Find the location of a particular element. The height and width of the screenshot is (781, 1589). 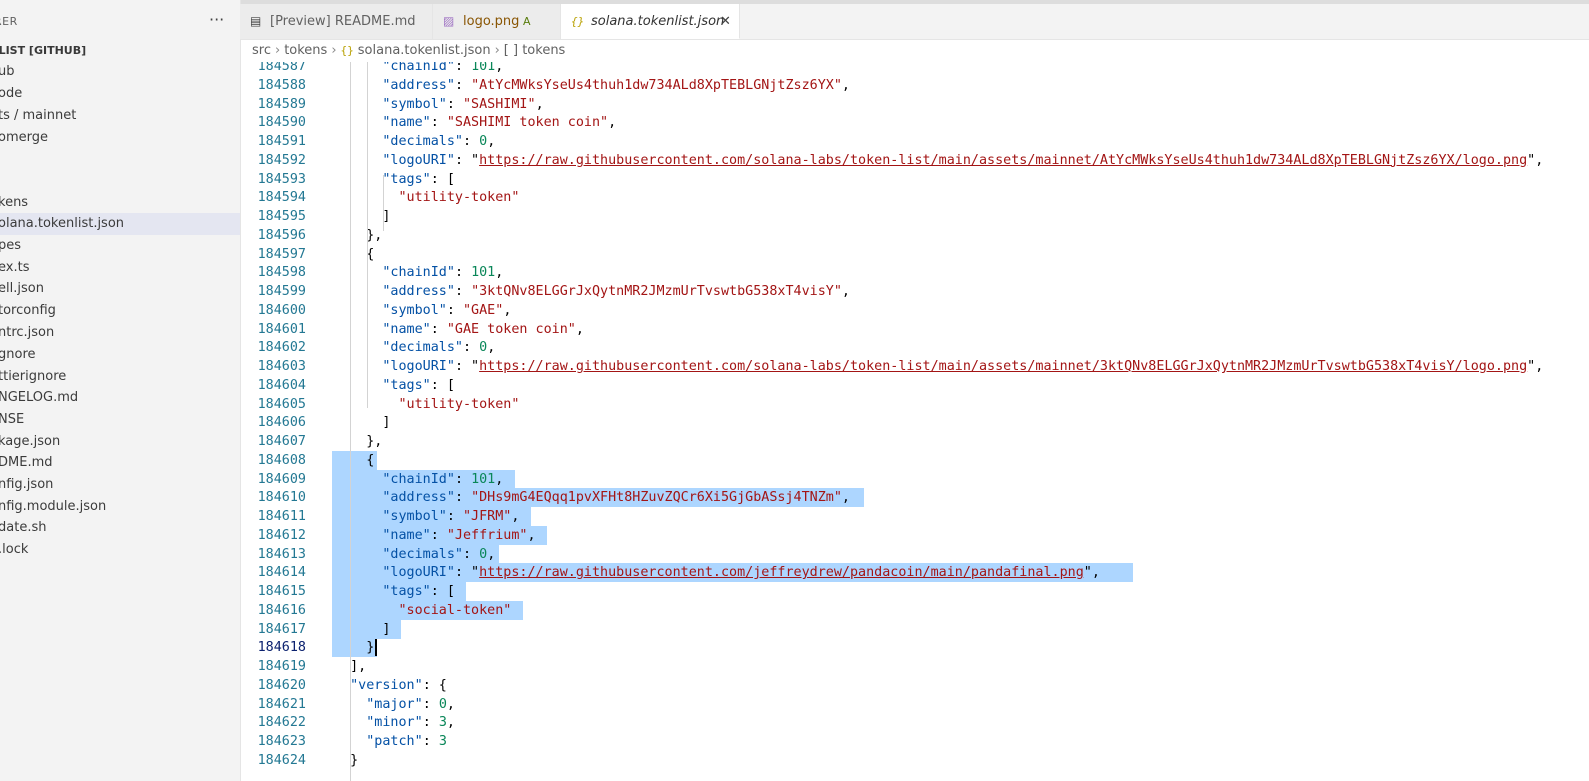

explorer-item-label: ex.ts is located at coordinates (15, 267).